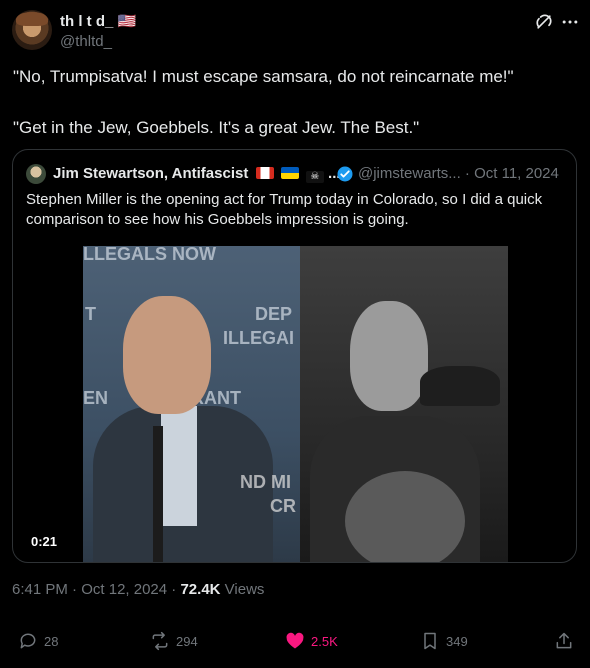 The height and width of the screenshot is (668, 590). What do you see at coordinates (167, 355) in the screenshot?
I see `speaker-face` at bounding box center [167, 355].